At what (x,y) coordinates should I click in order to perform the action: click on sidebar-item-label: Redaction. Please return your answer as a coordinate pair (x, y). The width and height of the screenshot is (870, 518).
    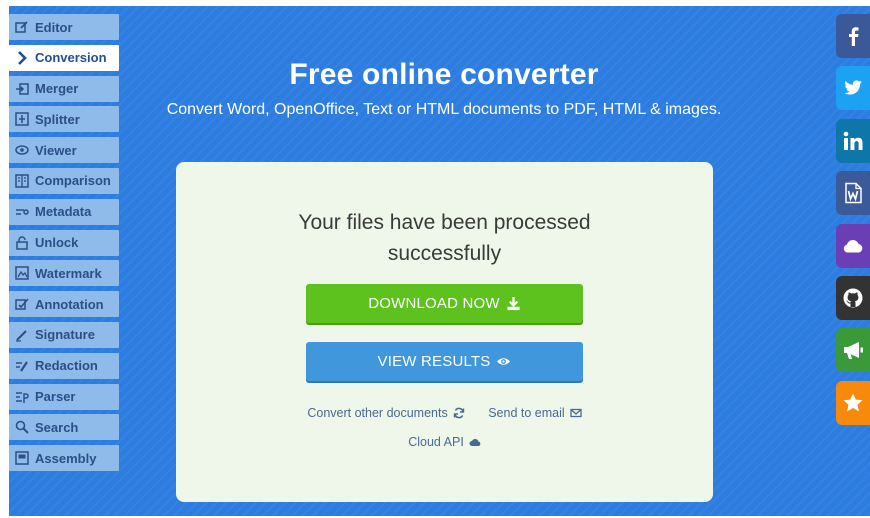
    Looking at the image, I should click on (66, 366).